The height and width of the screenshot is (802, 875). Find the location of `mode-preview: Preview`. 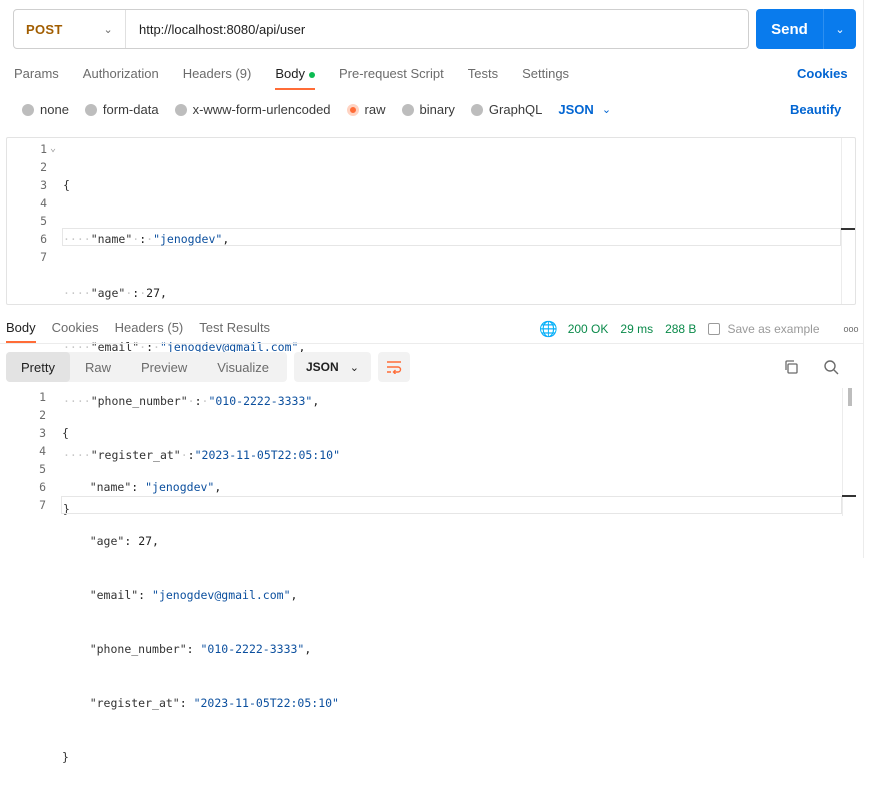

mode-preview: Preview is located at coordinates (164, 367).